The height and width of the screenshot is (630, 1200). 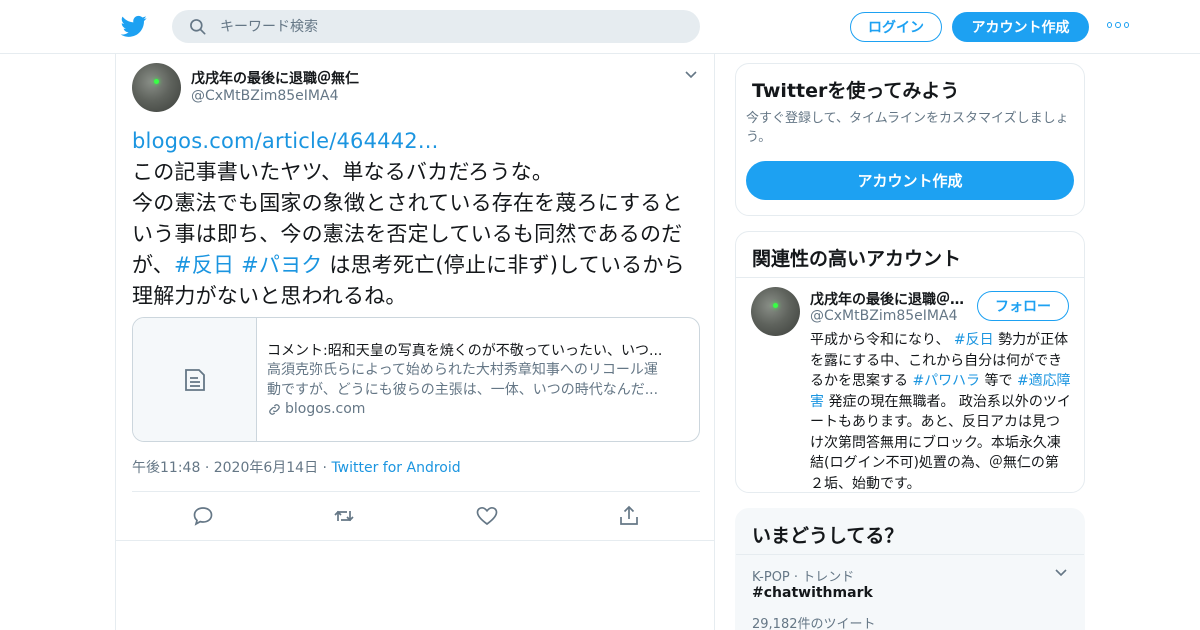 I want to click on tweet-source: Twitter for Android, so click(x=395, y=468).